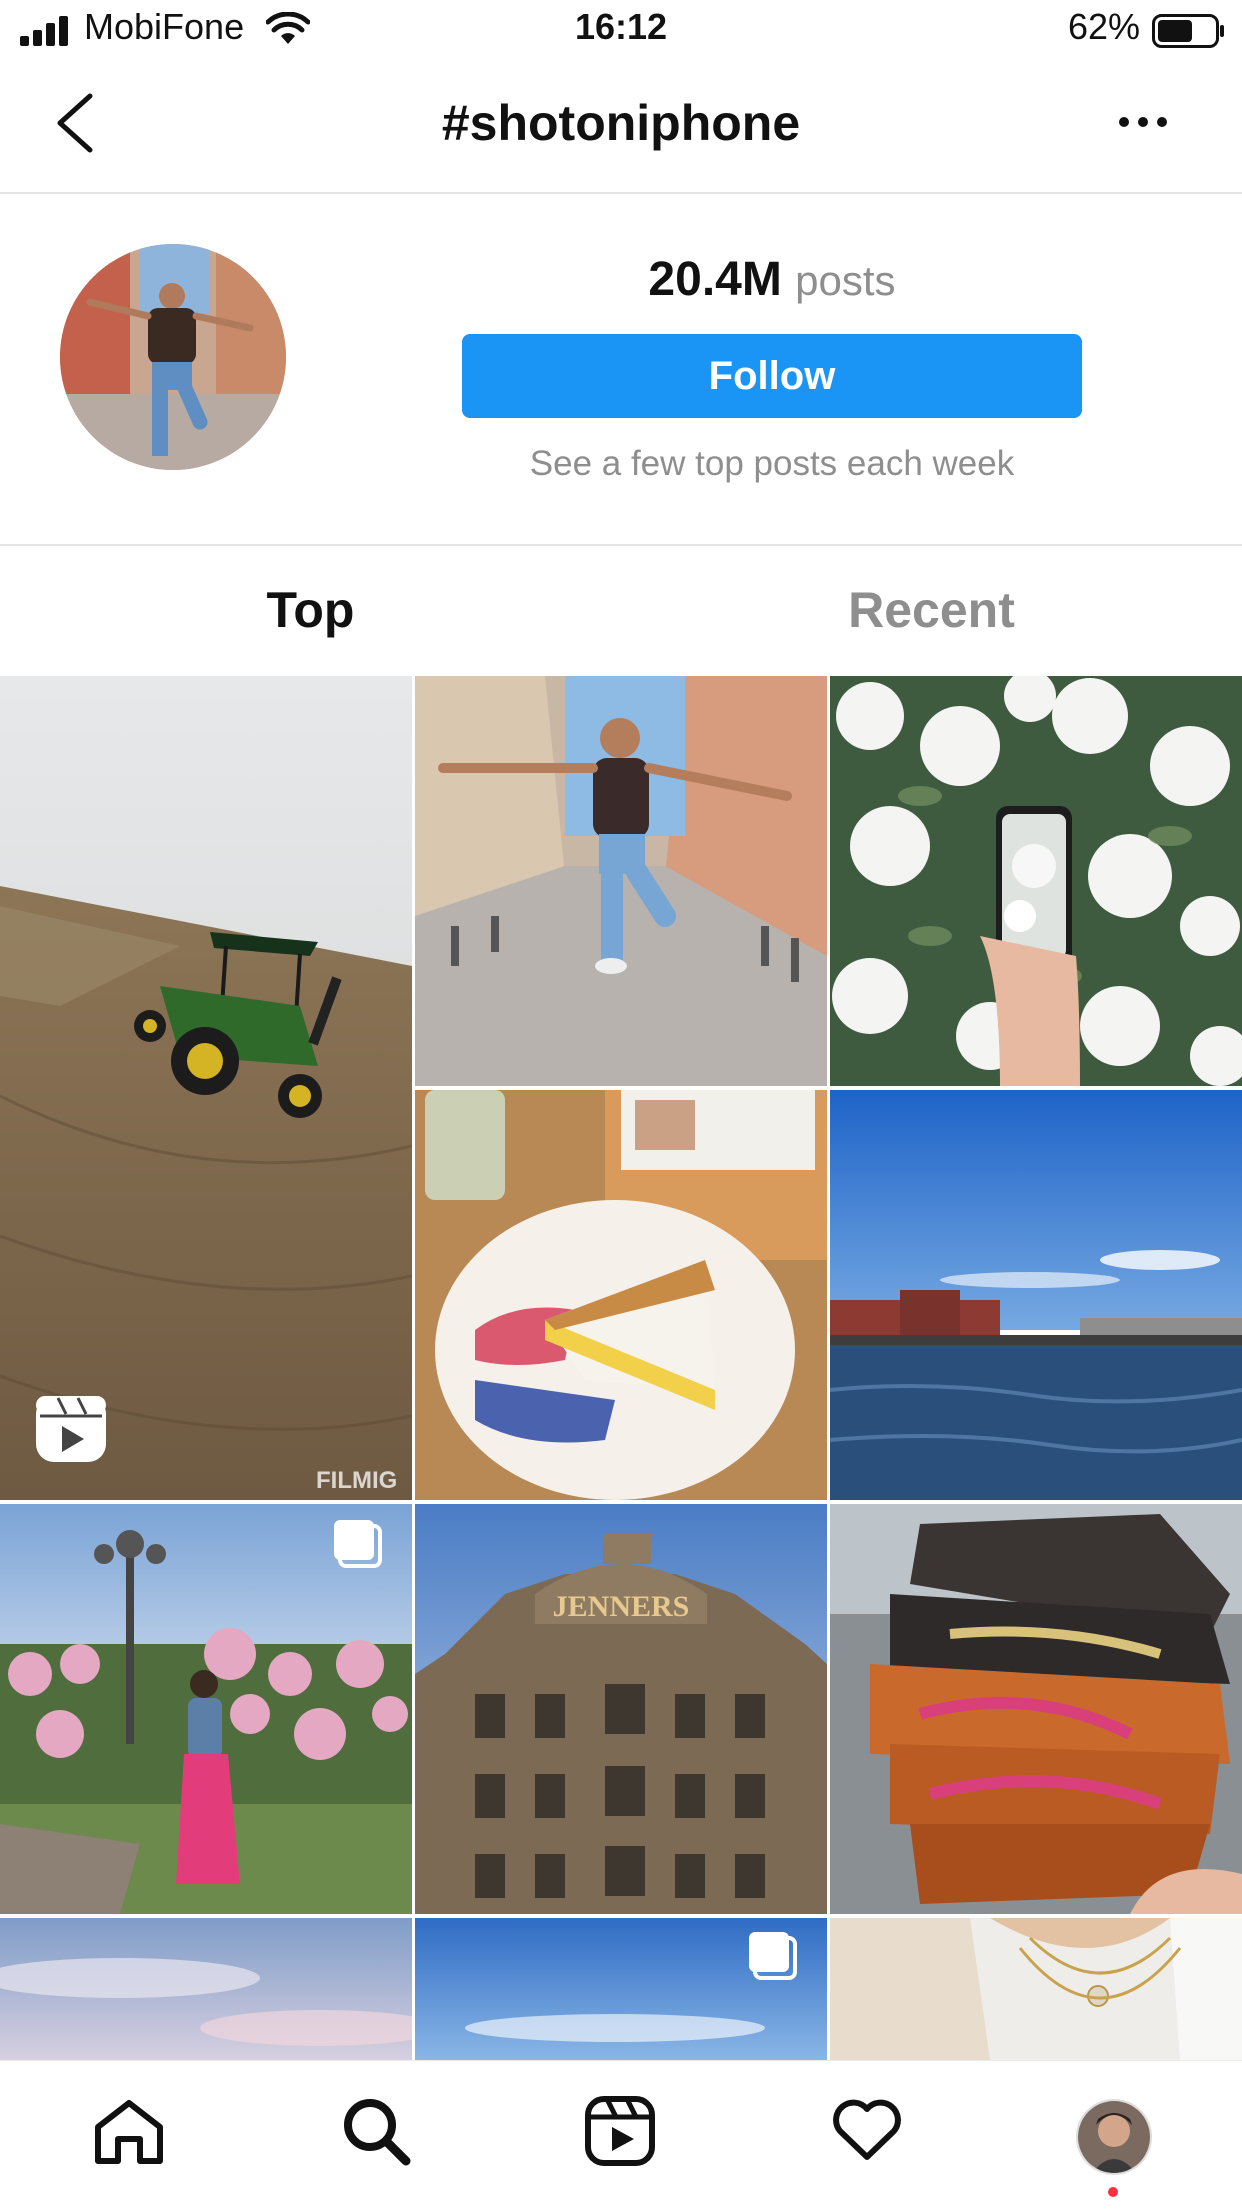 The width and height of the screenshot is (1242, 2209). Describe the element at coordinates (1143, 122) in the screenshot. I see `more-dots-icon` at that location.